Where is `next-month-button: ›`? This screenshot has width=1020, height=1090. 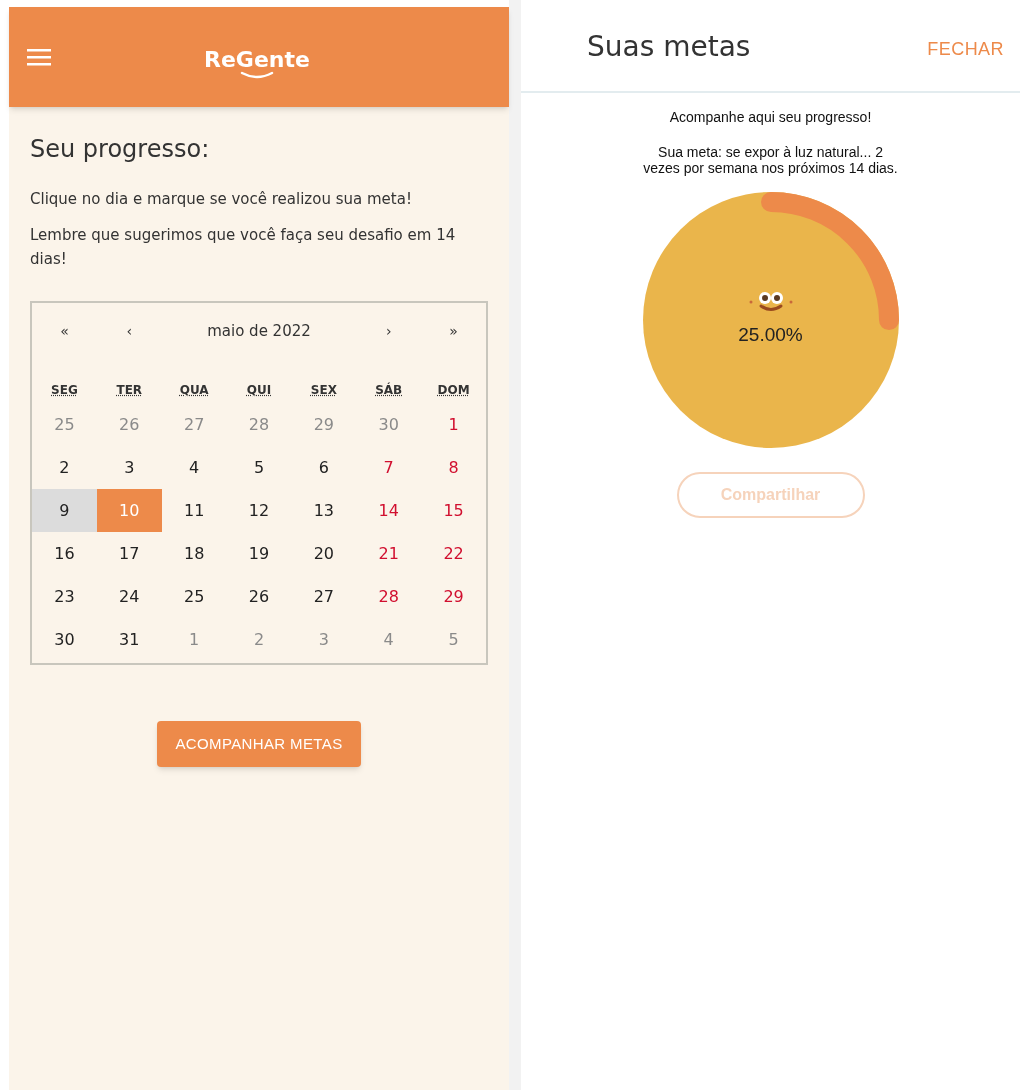 next-month-button: › is located at coordinates (389, 331).